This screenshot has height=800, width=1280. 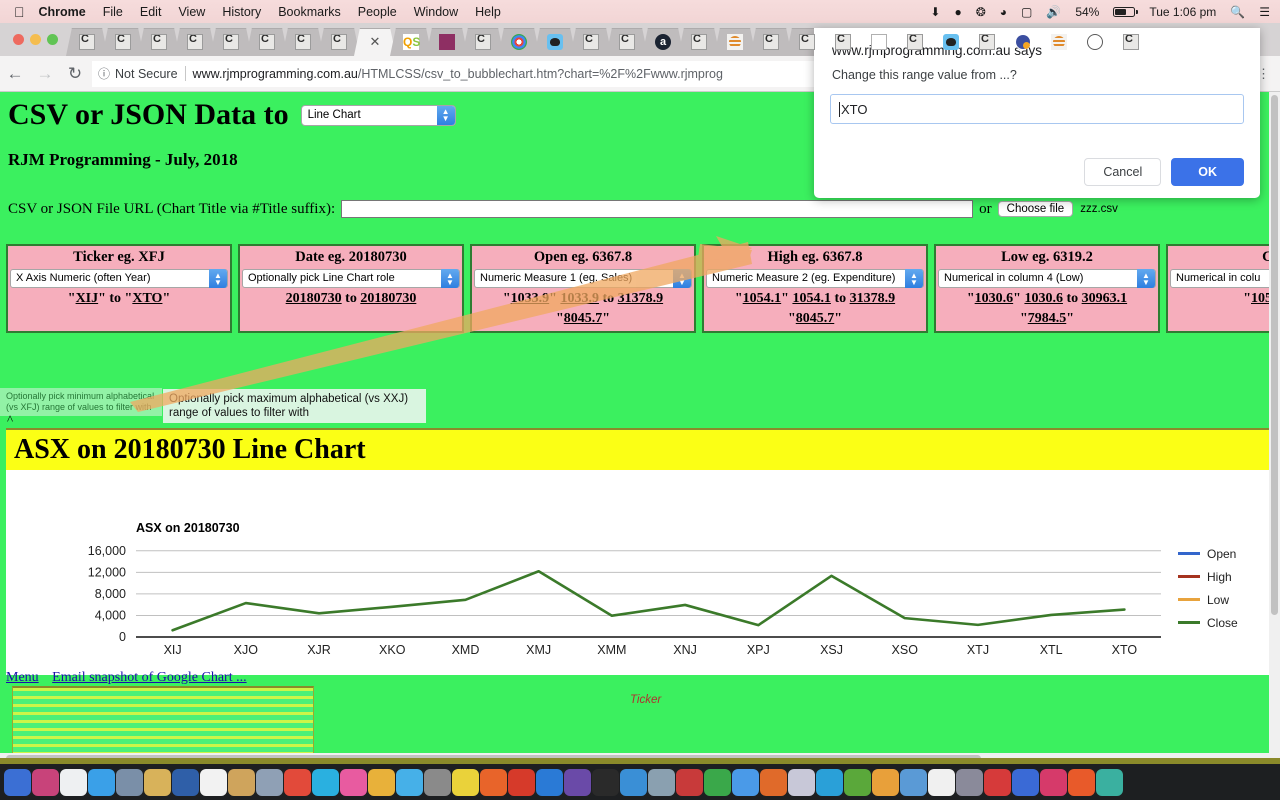 I want to click on column-range-line-1: "1030.6" 1030.6 to 30963.1, so click(x=1047, y=298).